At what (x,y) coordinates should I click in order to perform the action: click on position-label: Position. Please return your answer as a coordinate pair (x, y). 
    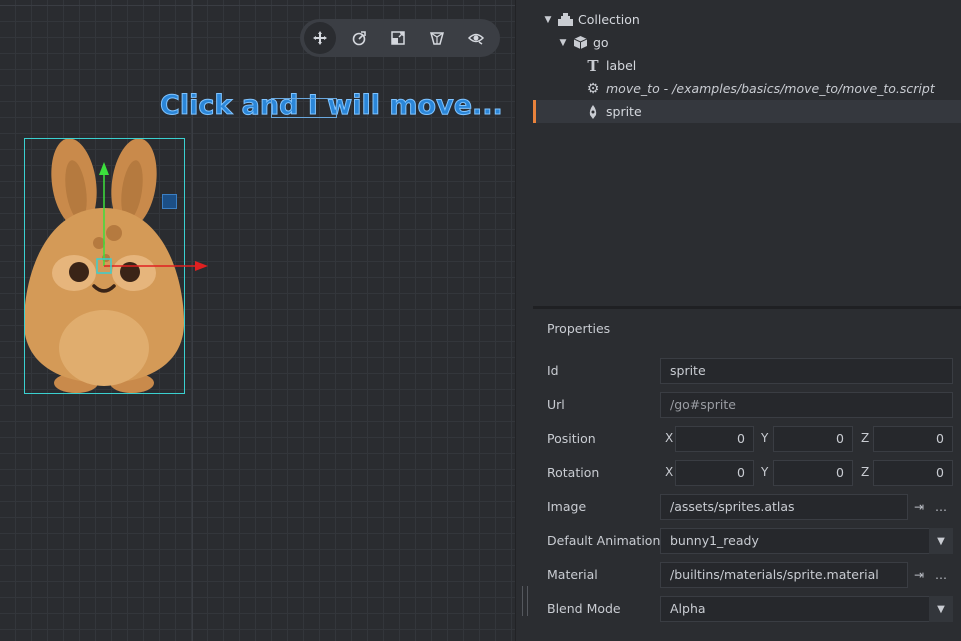
    Looking at the image, I should click on (571, 438).